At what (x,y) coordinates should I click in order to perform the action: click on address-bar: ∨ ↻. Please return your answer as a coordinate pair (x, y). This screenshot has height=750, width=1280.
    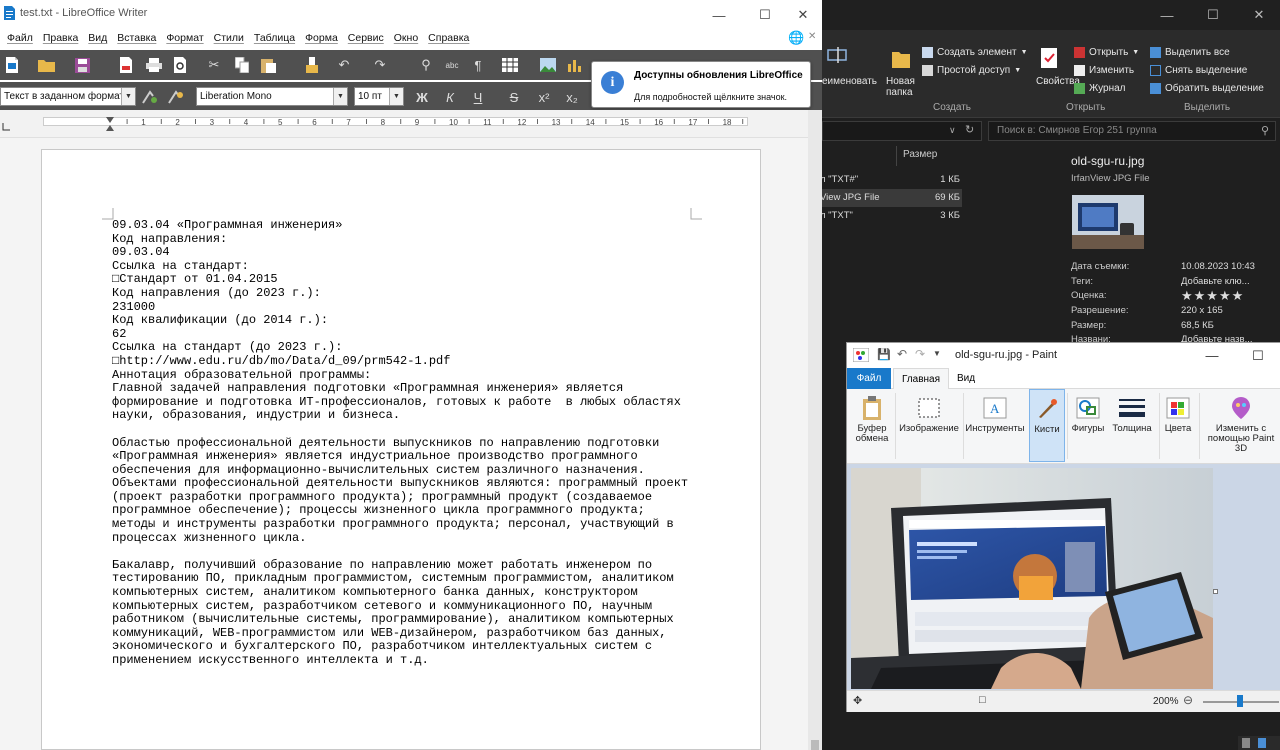
    Looking at the image, I should click on (902, 131).